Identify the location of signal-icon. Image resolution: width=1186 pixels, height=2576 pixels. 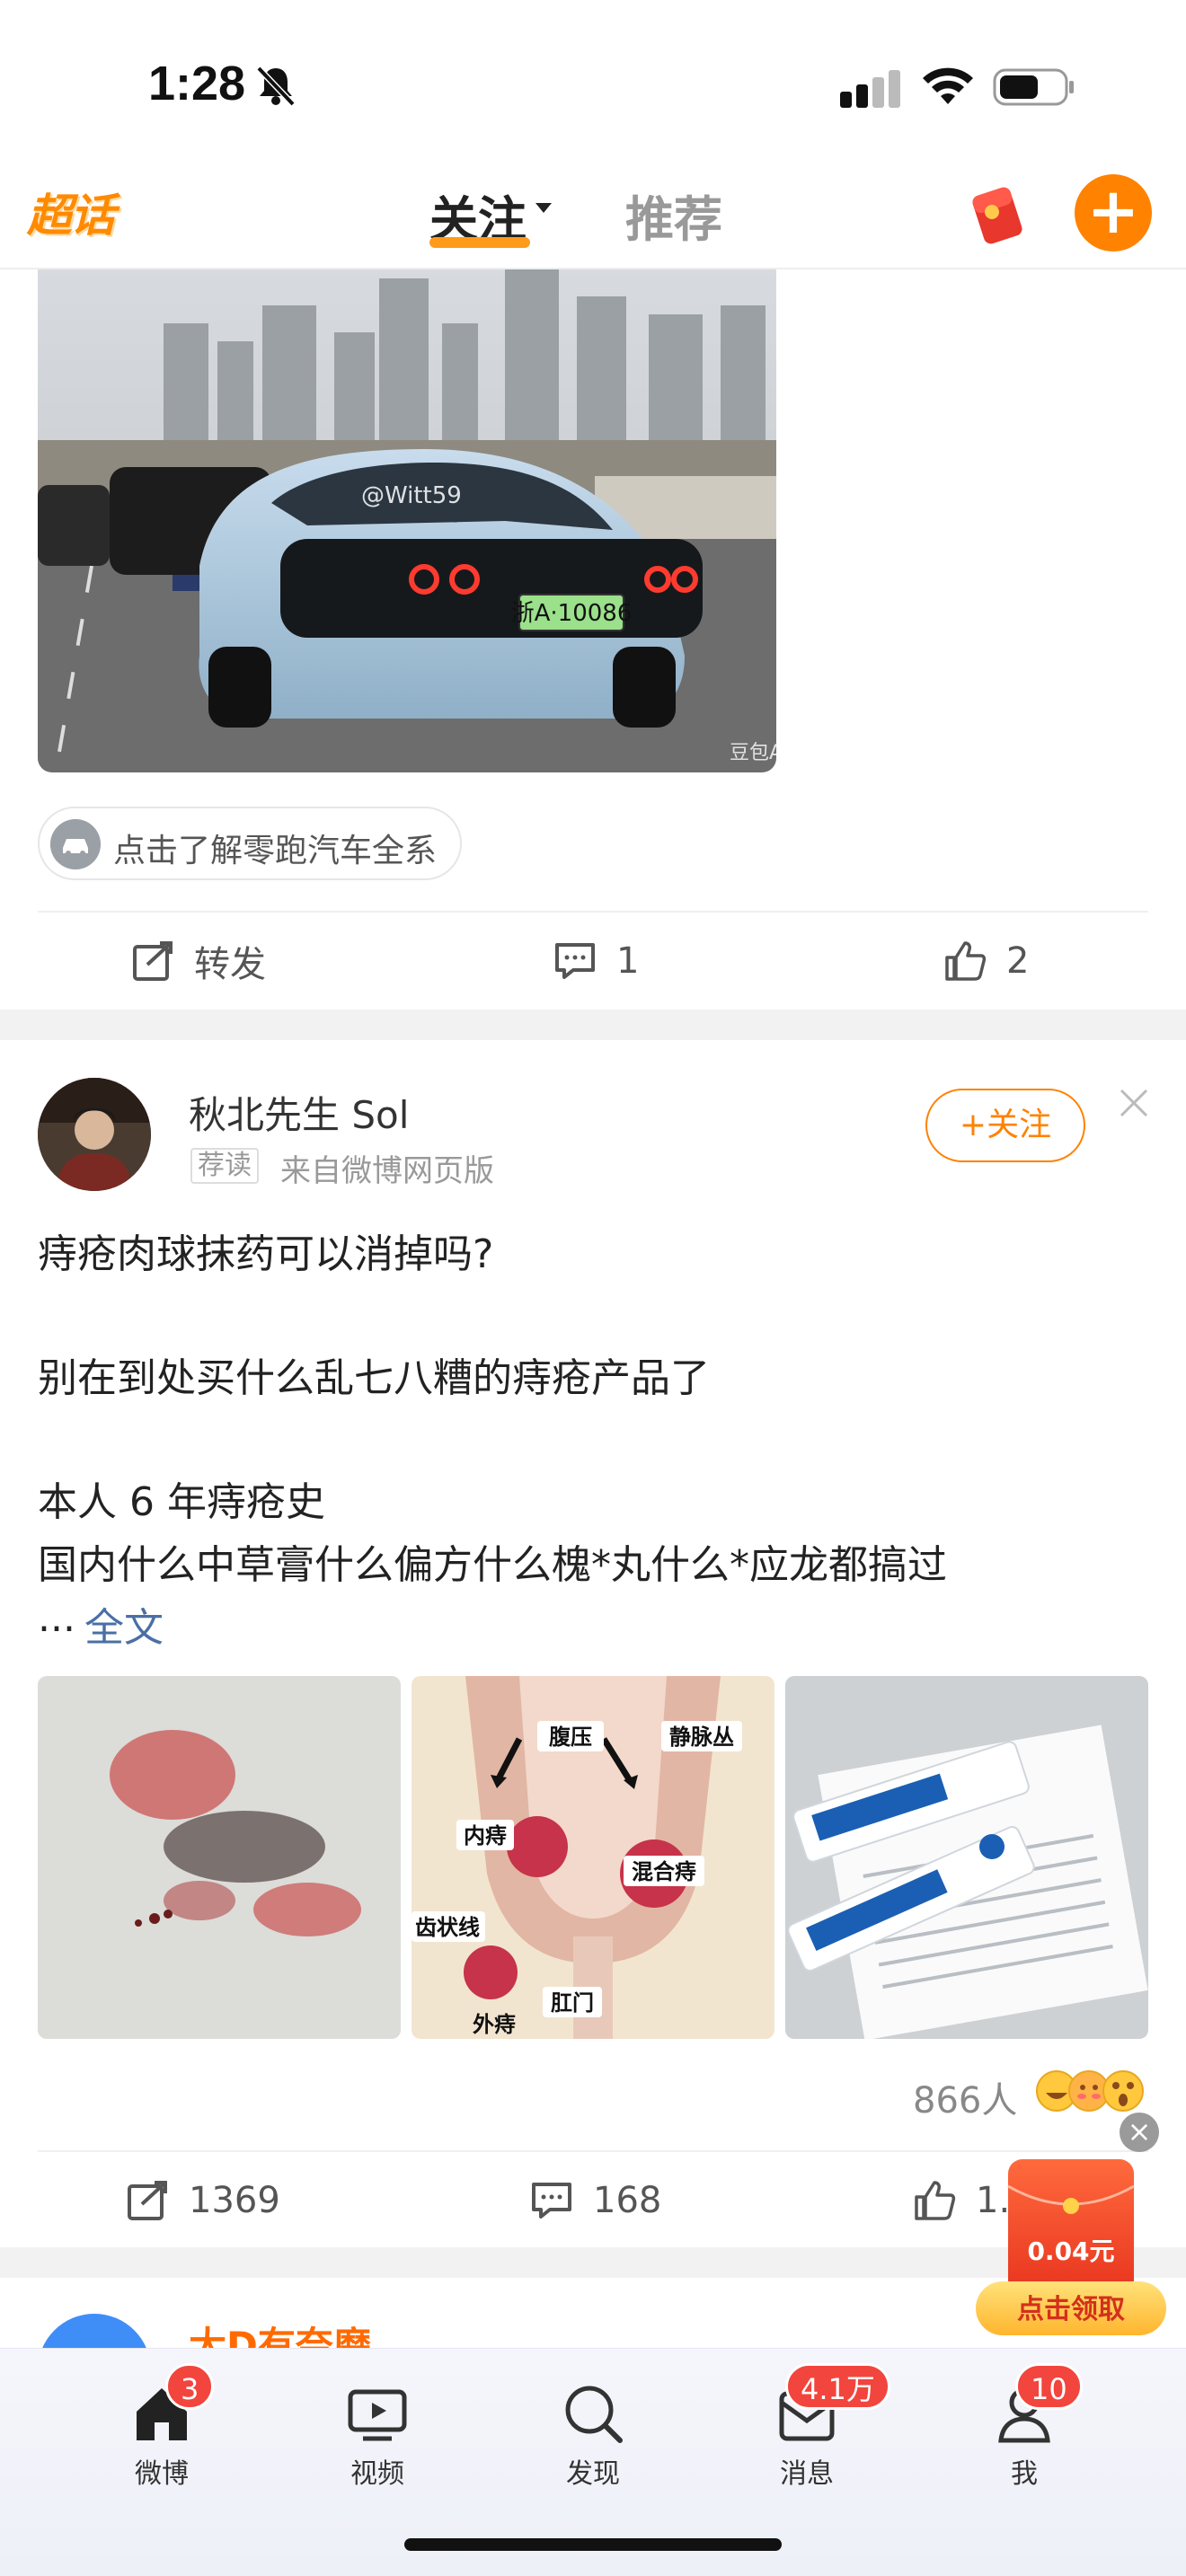
(870, 89).